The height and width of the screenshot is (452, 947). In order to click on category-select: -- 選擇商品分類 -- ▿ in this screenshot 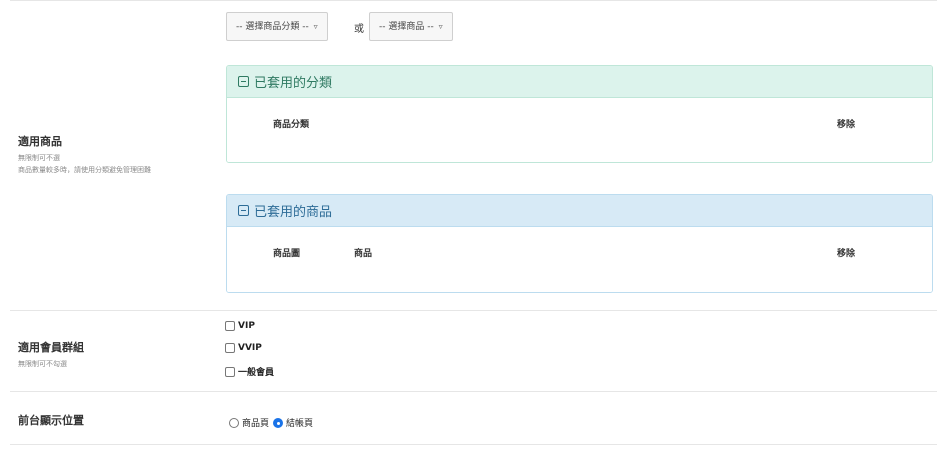, I will do `click(277, 26)`.